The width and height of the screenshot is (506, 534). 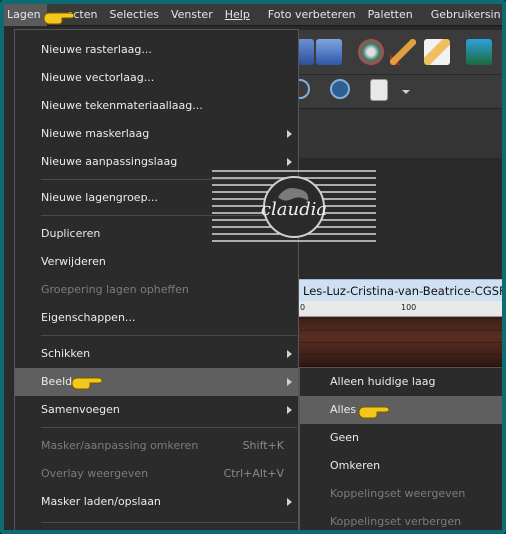 I want to click on toolbar-second, so click(x=396, y=91).